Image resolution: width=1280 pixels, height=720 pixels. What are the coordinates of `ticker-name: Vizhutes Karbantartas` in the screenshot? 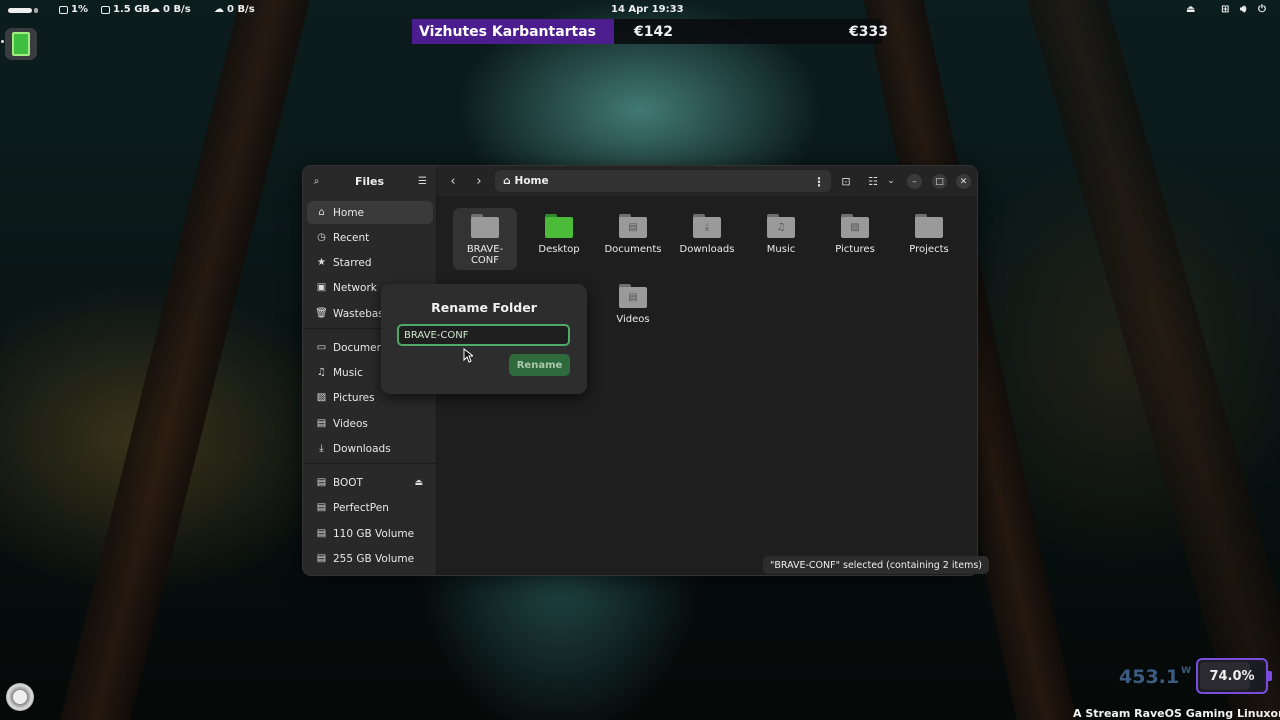 It's located at (513, 31).